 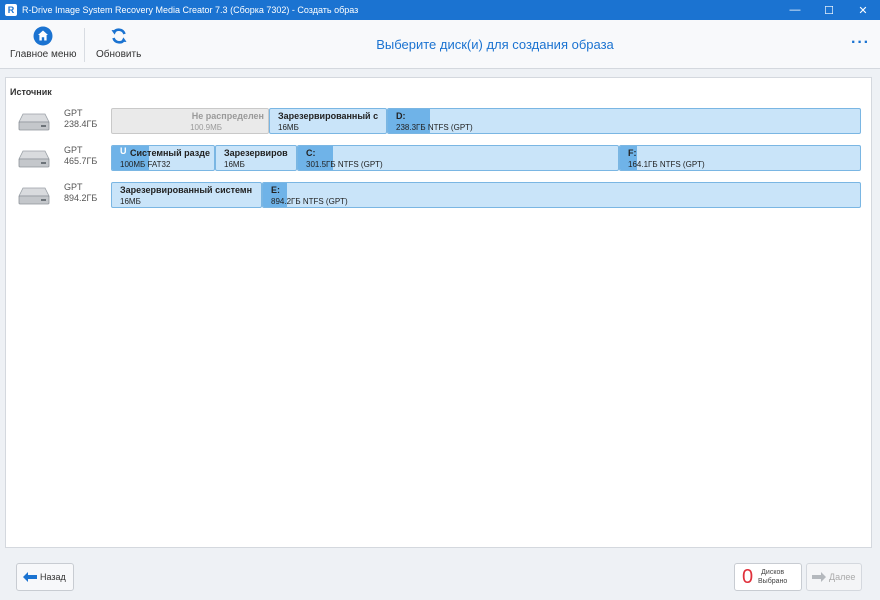 What do you see at coordinates (819, 577) in the screenshot?
I see `arrow-right-icon` at bounding box center [819, 577].